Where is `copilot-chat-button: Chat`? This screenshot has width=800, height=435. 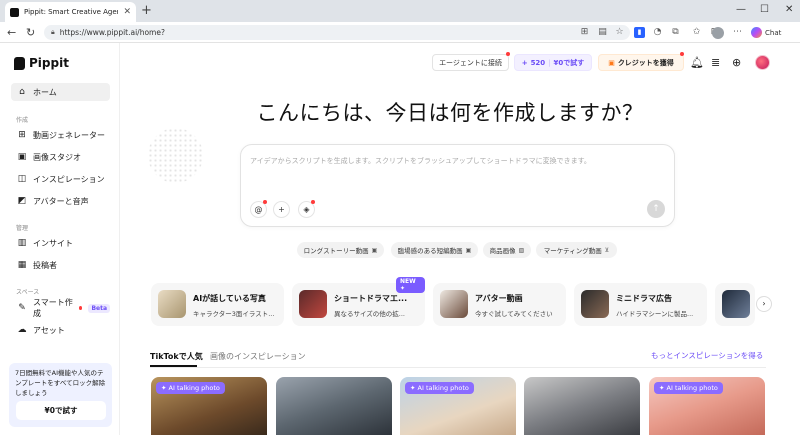 copilot-chat-button: Chat is located at coordinates (769, 32).